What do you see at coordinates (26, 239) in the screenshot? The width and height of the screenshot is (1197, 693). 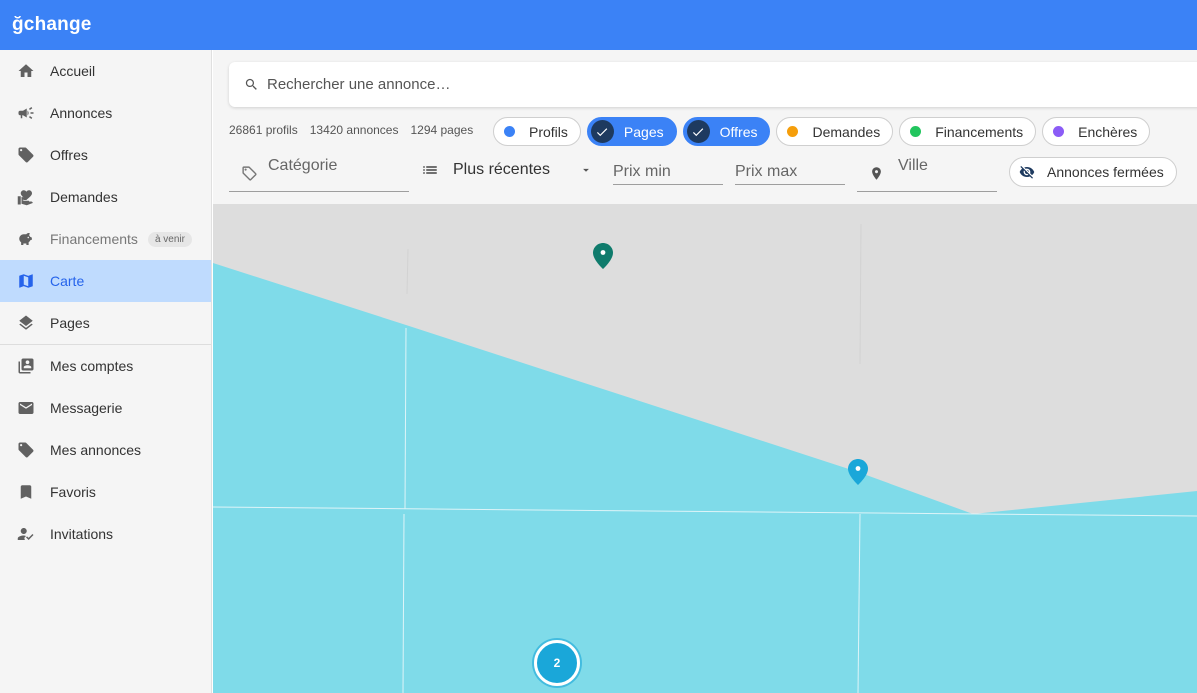 I see `piggy-bank-icon` at bounding box center [26, 239].